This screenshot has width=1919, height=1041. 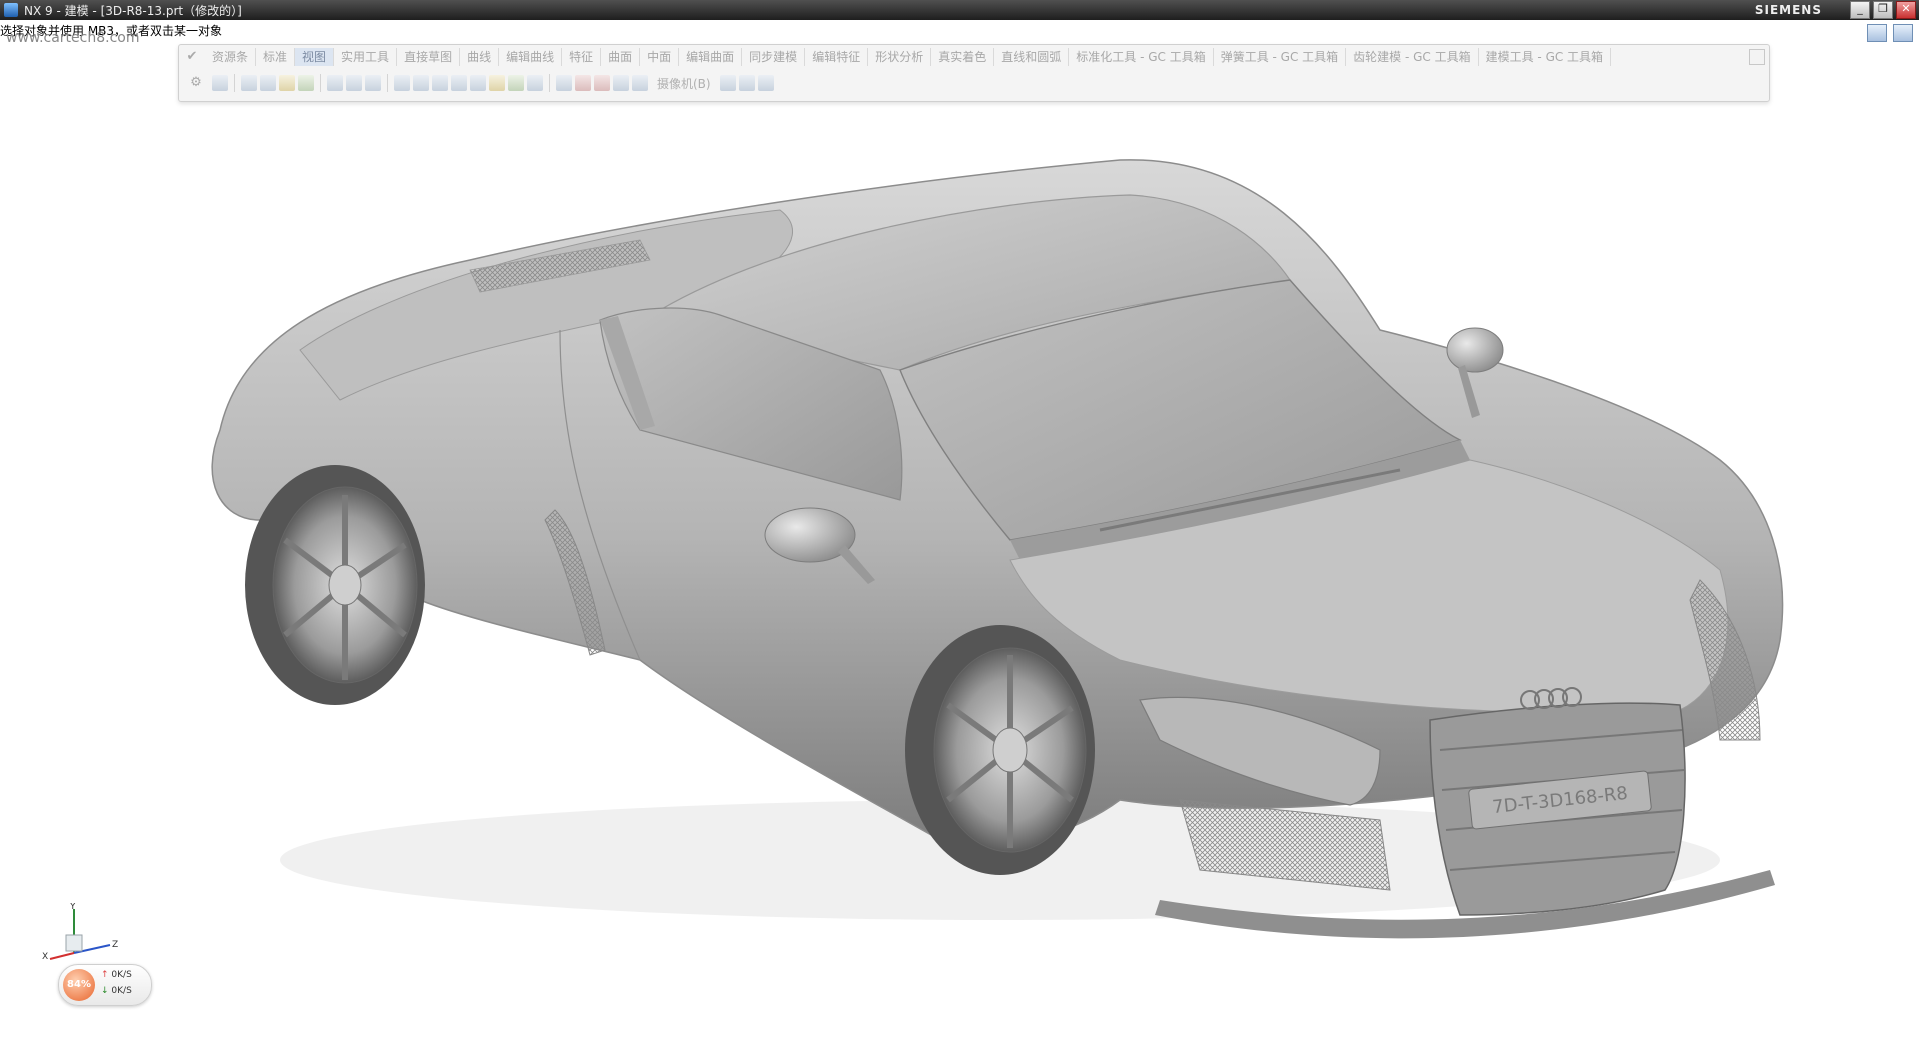 I want to click on tab-gc-gear-modeling: 齿轮建模 - GC 工具箱, so click(x=1412, y=57).